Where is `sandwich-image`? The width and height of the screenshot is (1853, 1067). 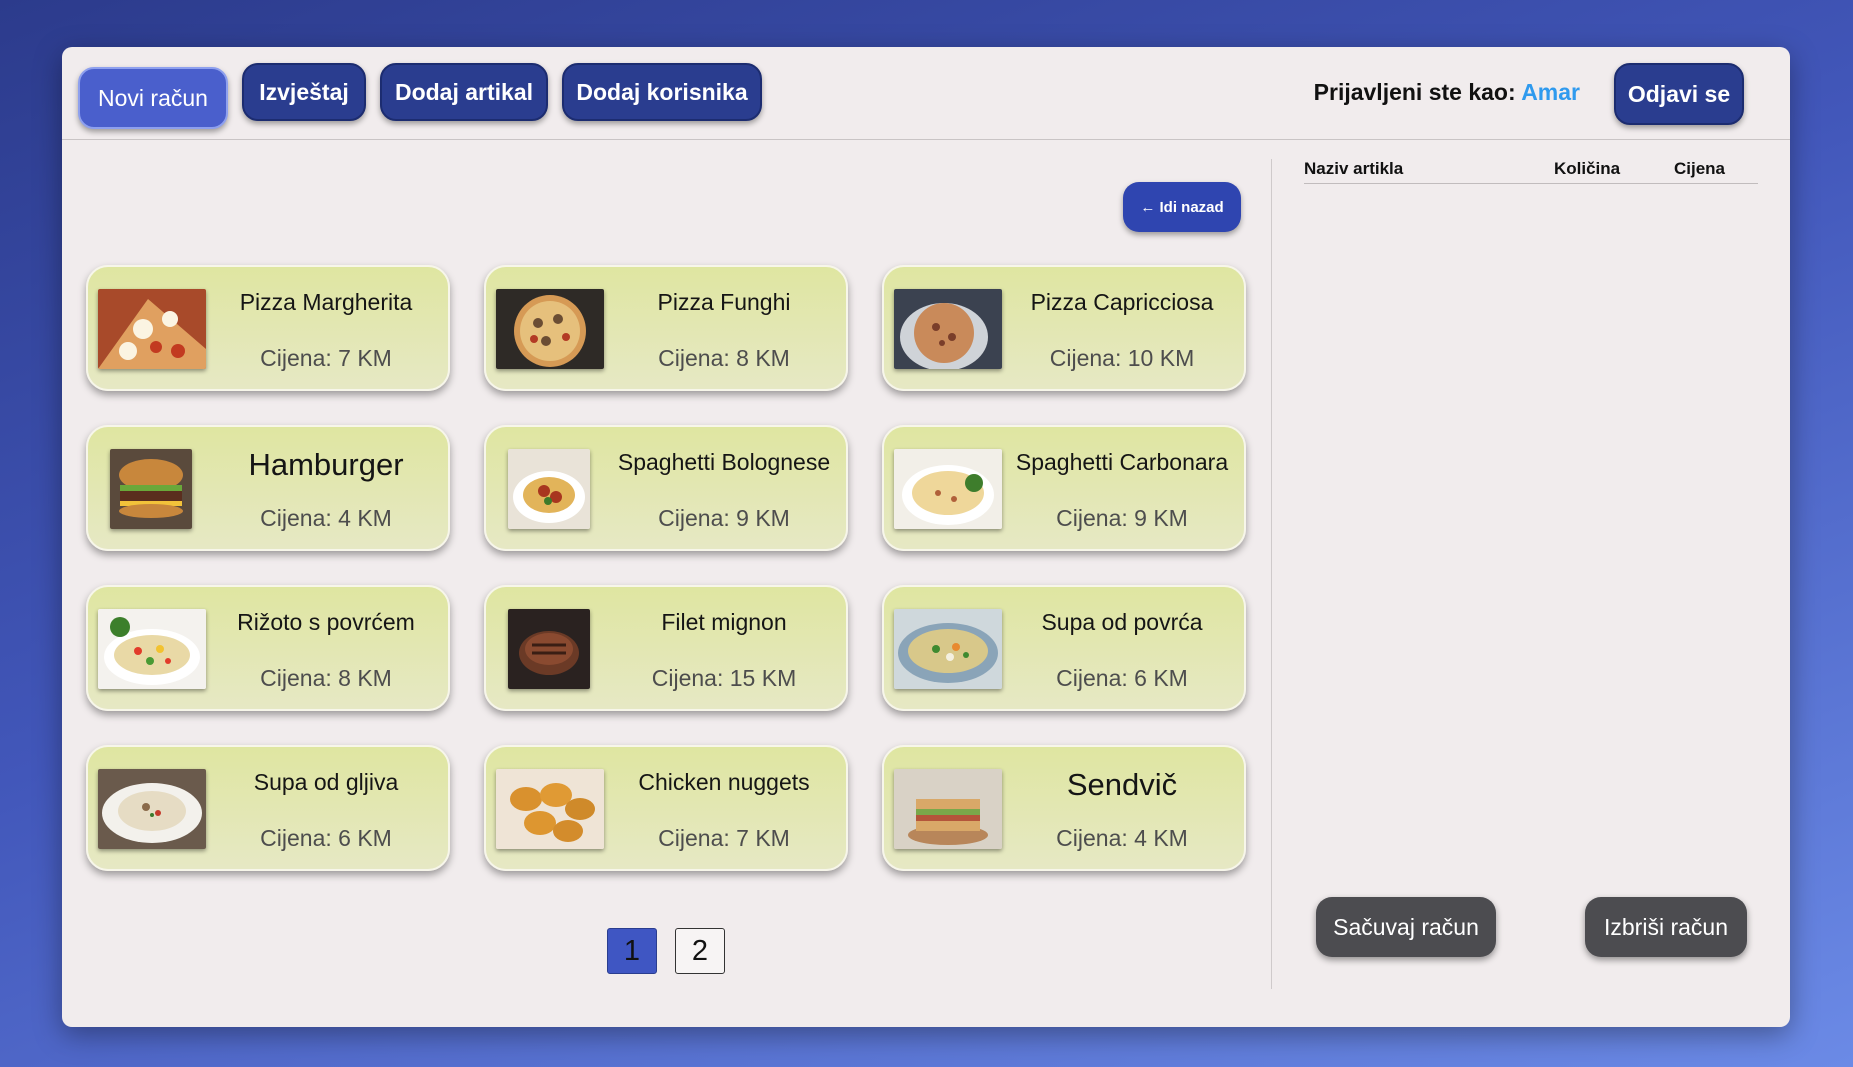 sandwich-image is located at coordinates (948, 809).